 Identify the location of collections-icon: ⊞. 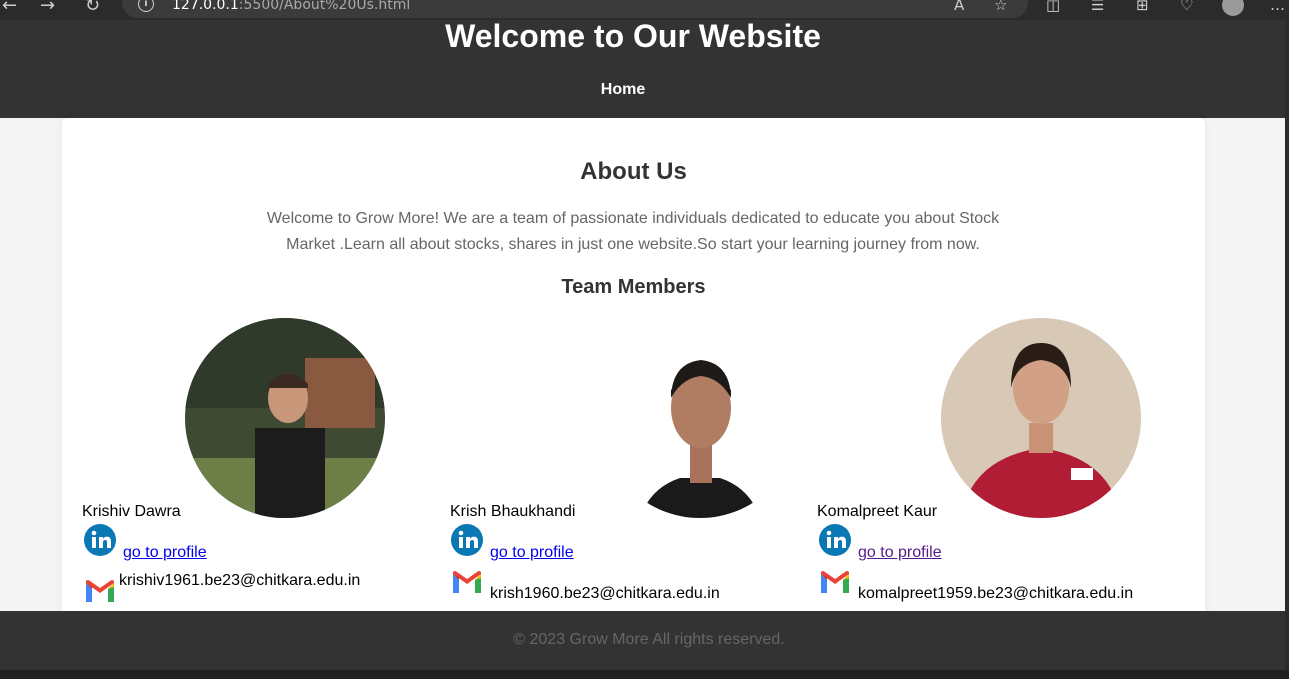
(1142, 7).